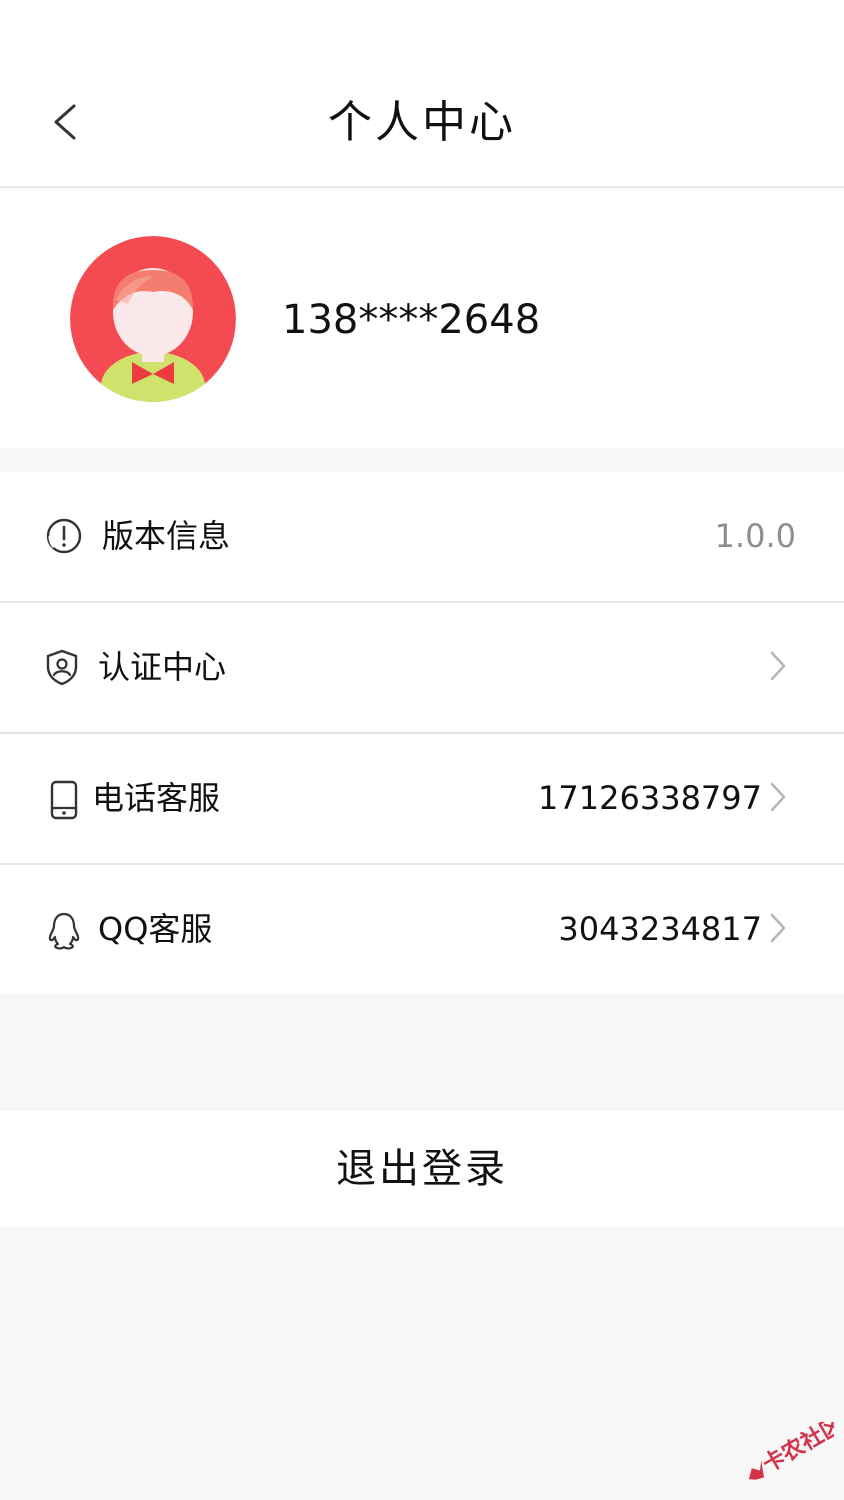 The width and height of the screenshot is (844, 1500). I want to click on service-phone-number: 17126338797, so click(650, 798).